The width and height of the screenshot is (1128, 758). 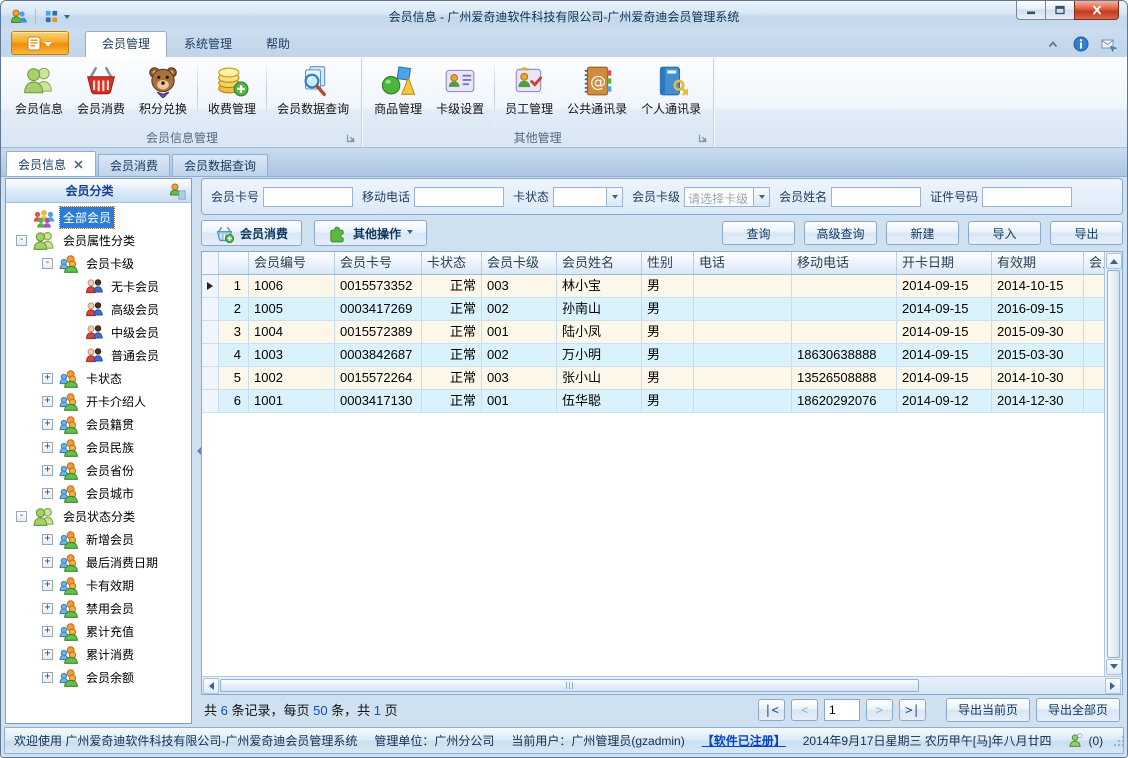 What do you see at coordinates (278, 44) in the screenshot?
I see `ribbon-tab-2: 帮助` at bounding box center [278, 44].